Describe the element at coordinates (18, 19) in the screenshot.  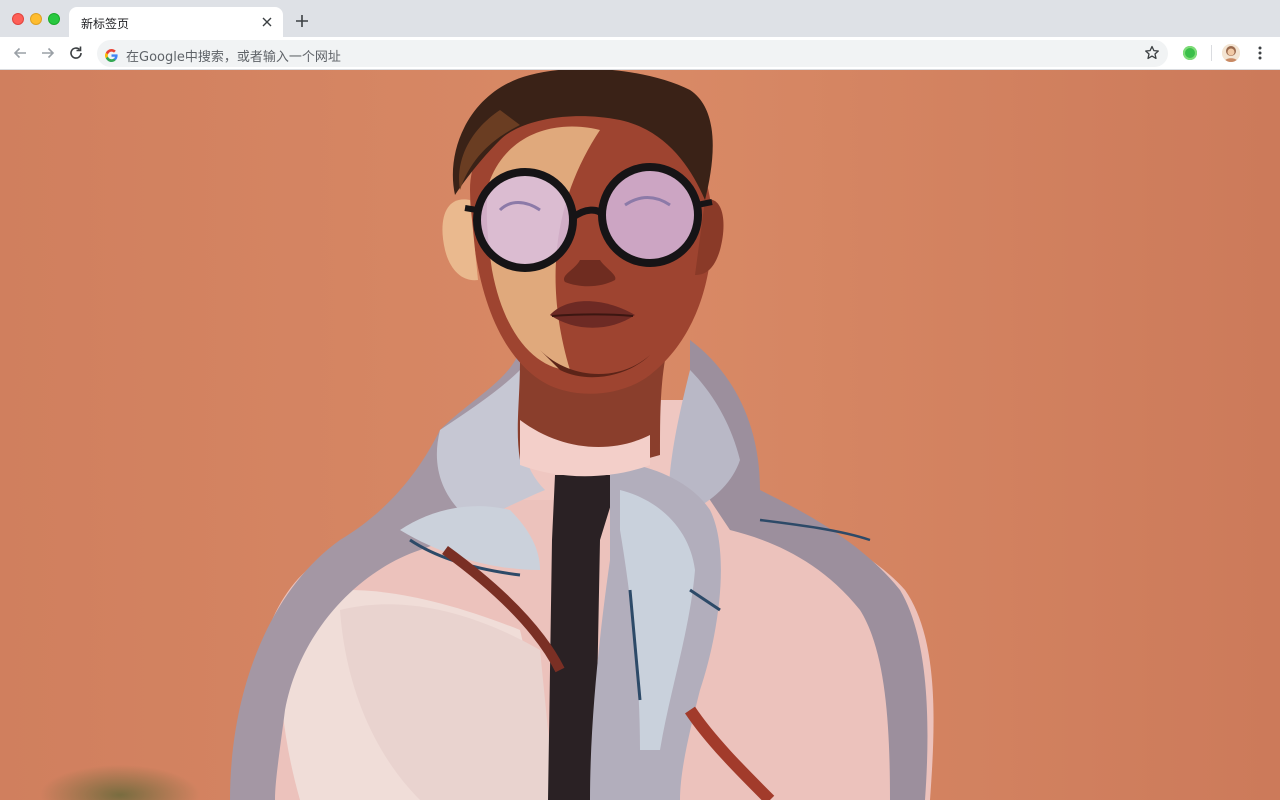
I see `window-close-button` at that location.